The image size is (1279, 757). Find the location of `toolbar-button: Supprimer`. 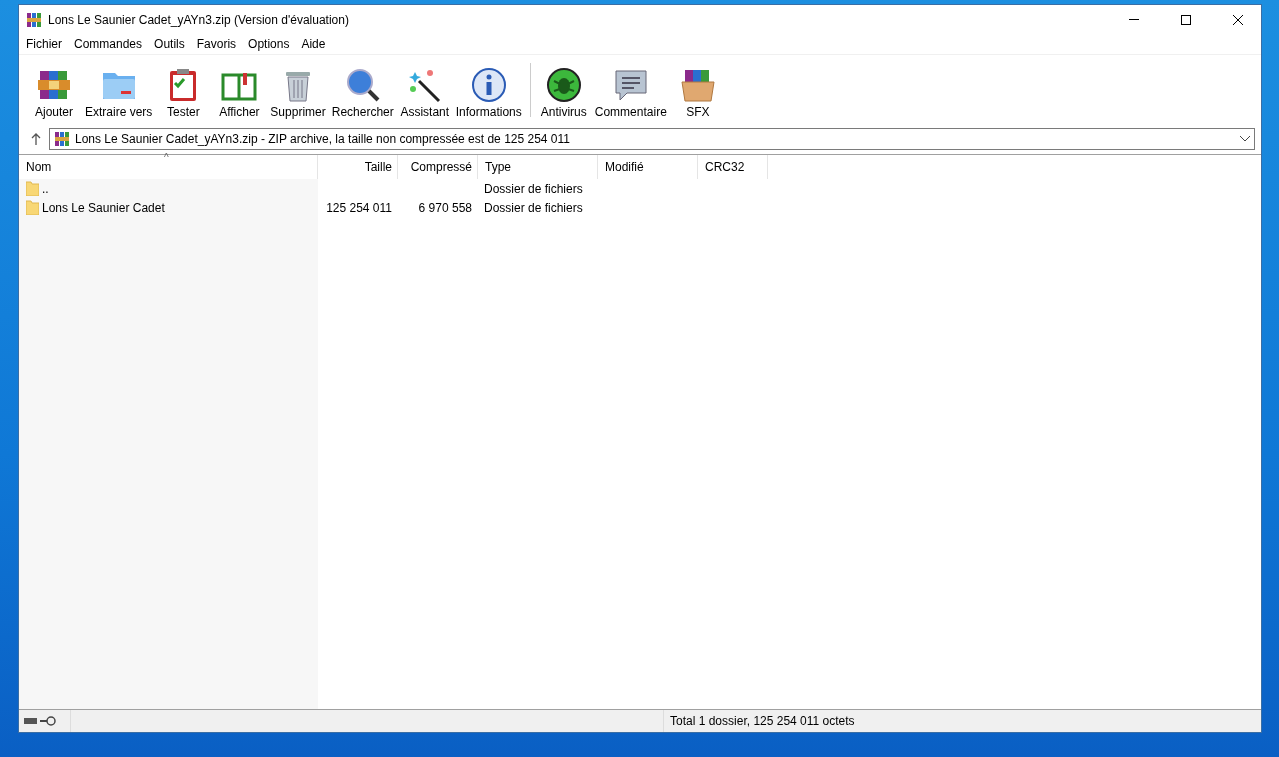

toolbar-button: Supprimer is located at coordinates (298, 93).